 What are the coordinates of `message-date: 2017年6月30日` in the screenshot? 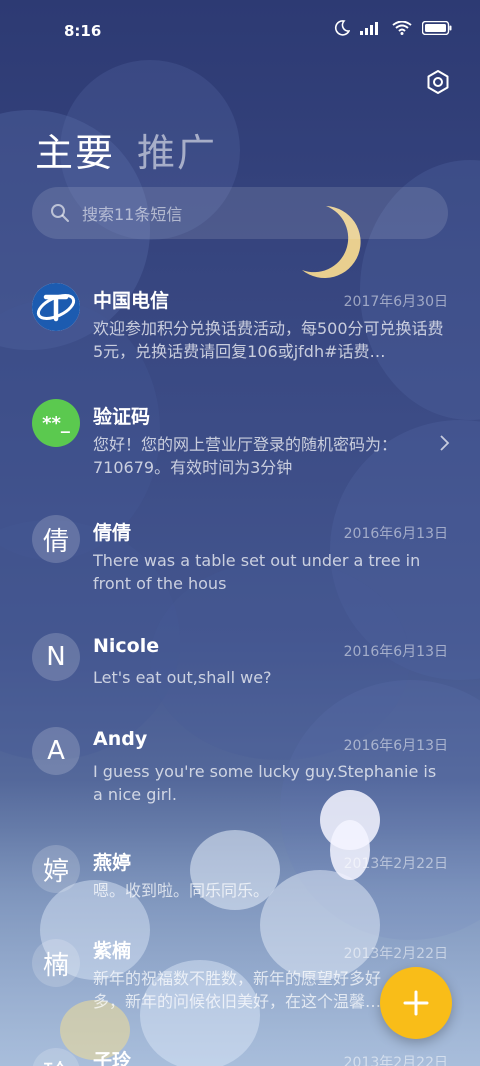 It's located at (395, 302).